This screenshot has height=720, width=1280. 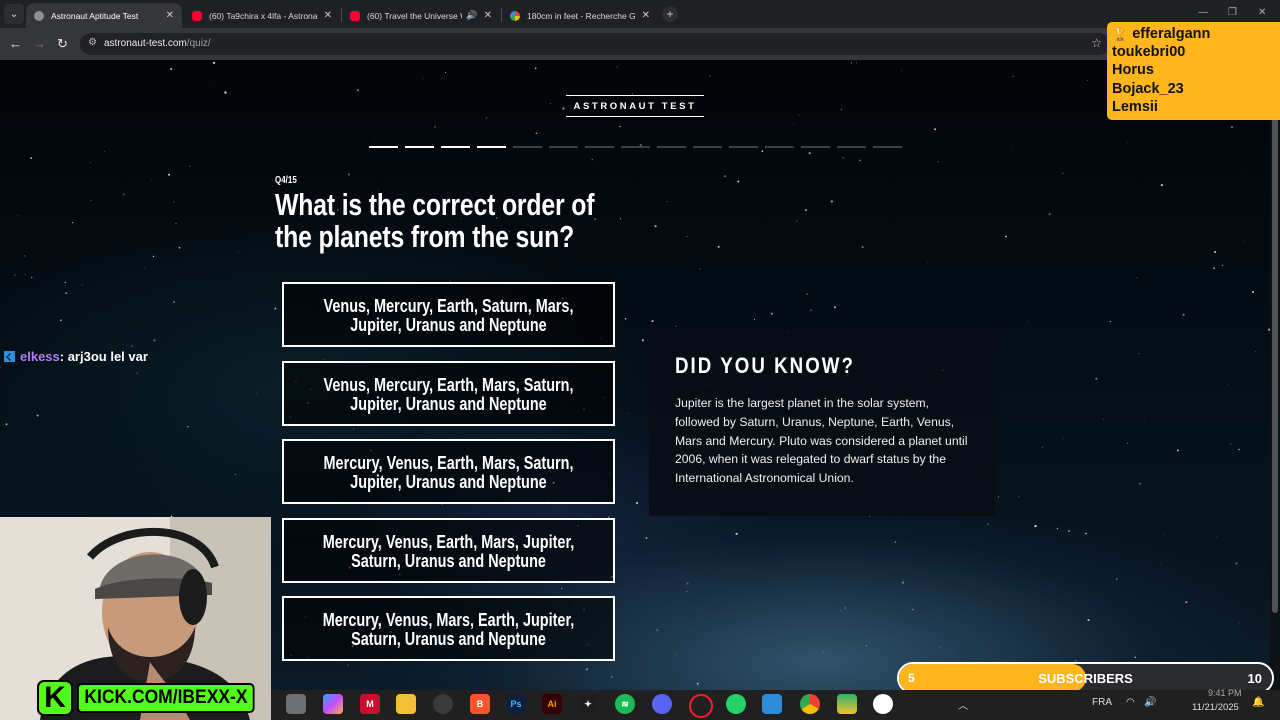 I want to click on address-bar: ⚙ astronaut-test.com/quiz/ ☆, so click(x=595, y=44).